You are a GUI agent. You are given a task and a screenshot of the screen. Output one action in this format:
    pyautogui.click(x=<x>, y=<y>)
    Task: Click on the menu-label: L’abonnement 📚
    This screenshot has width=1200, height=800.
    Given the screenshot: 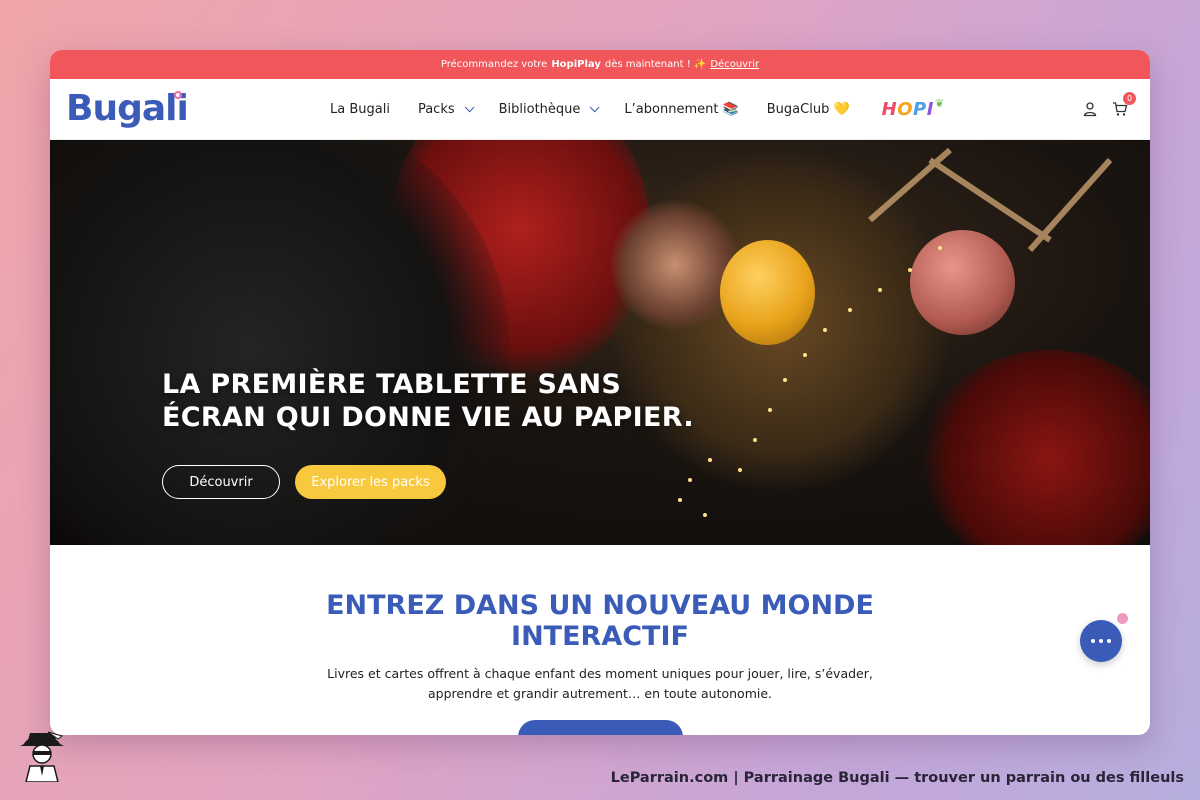 What is the action you would take?
    pyautogui.click(x=681, y=109)
    